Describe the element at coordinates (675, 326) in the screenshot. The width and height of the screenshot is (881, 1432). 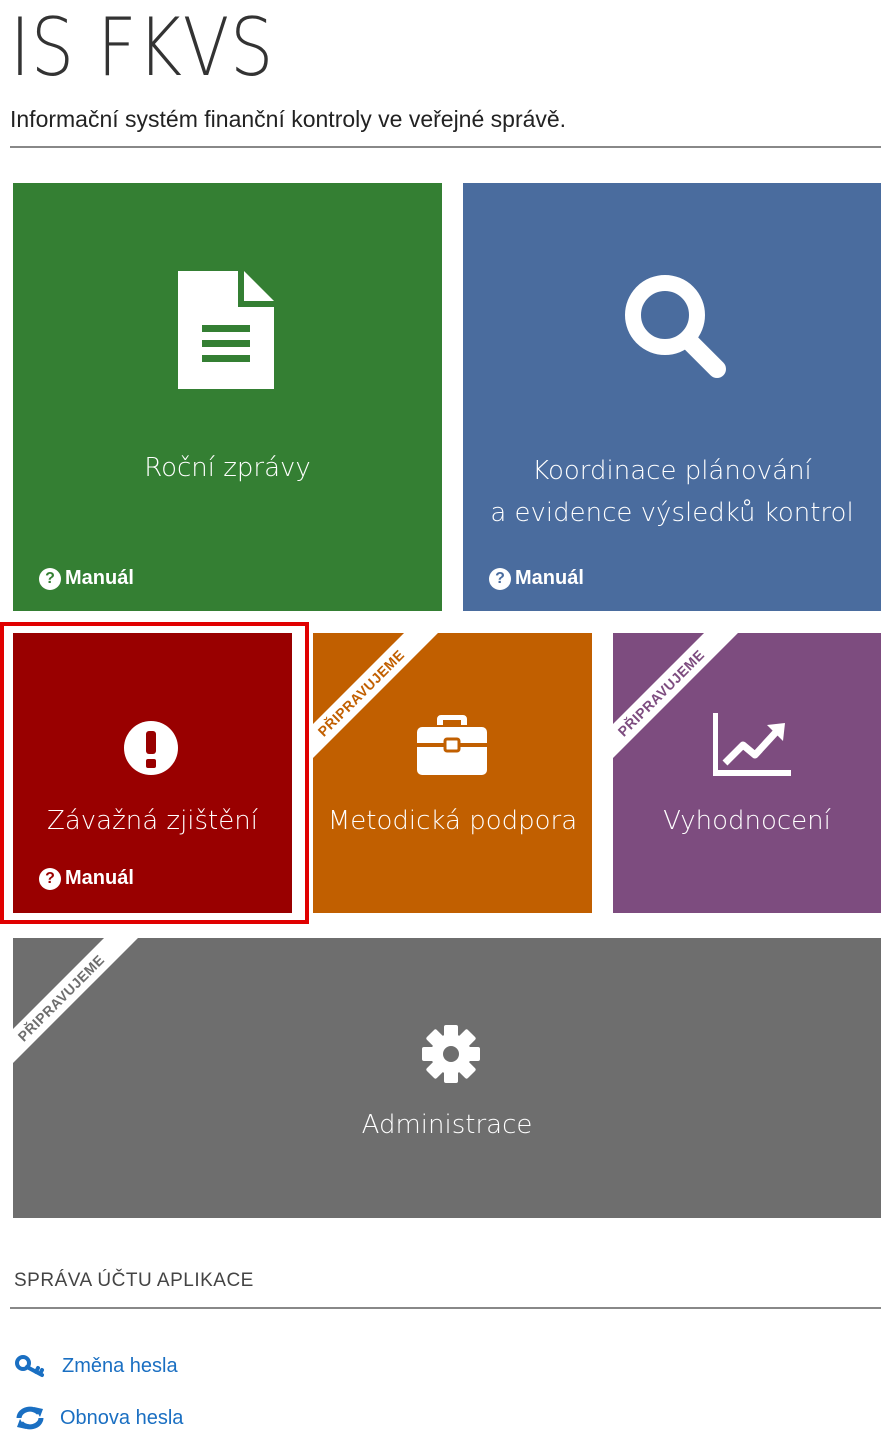
I see `search-icon` at that location.